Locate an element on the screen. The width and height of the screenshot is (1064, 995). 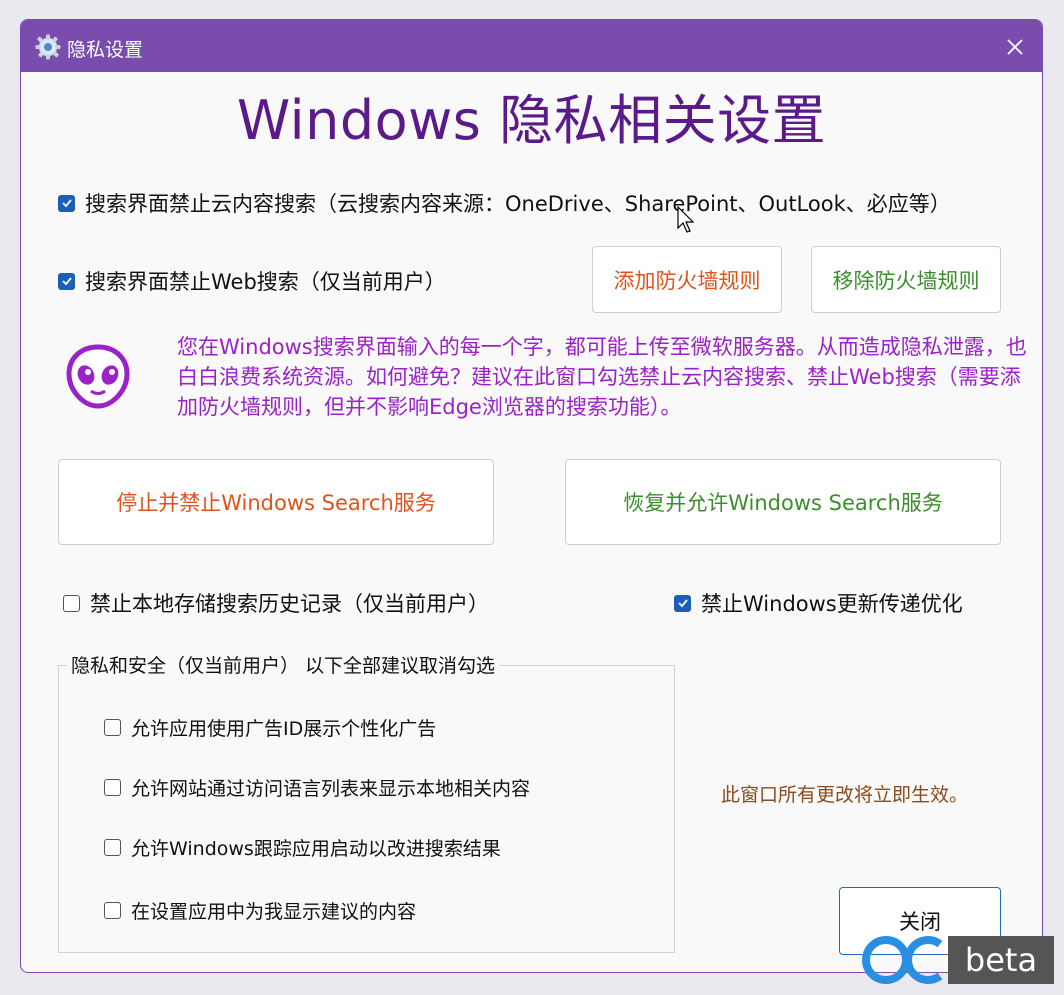
window-title: 隐私设置 is located at coordinates (105, 50).